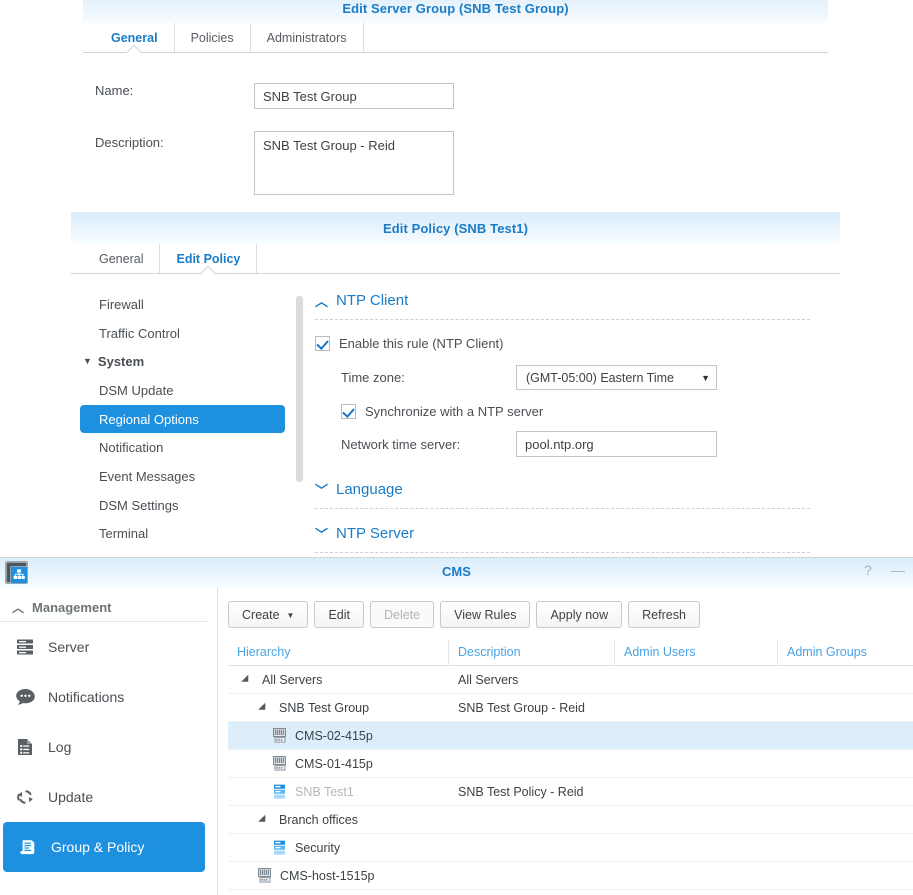 The image size is (913, 895). What do you see at coordinates (25, 647) in the screenshot?
I see `server-icon` at bounding box center [25, 647].